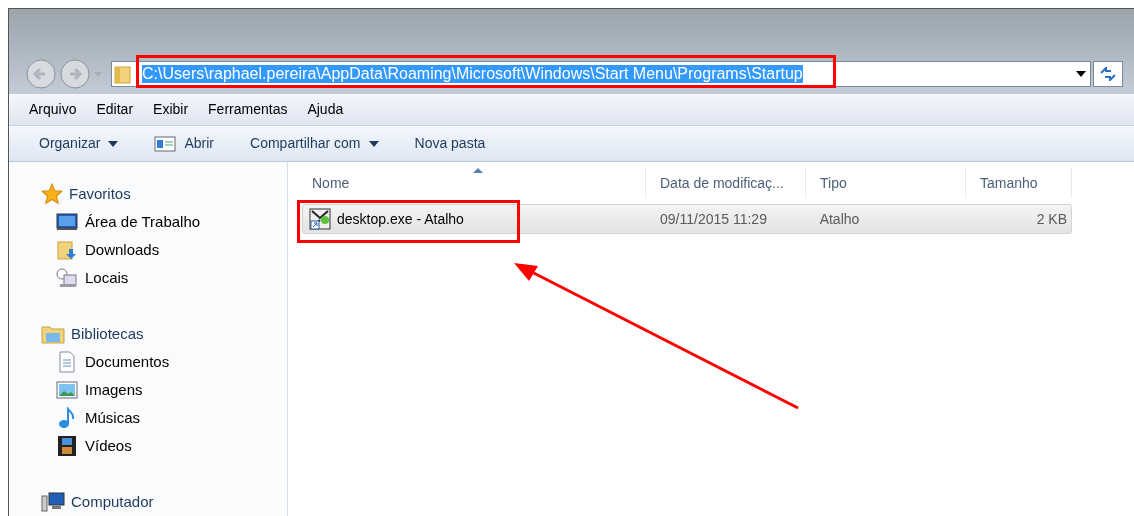  I want to click on navigation-item: Favoritos, so click(164, 194).